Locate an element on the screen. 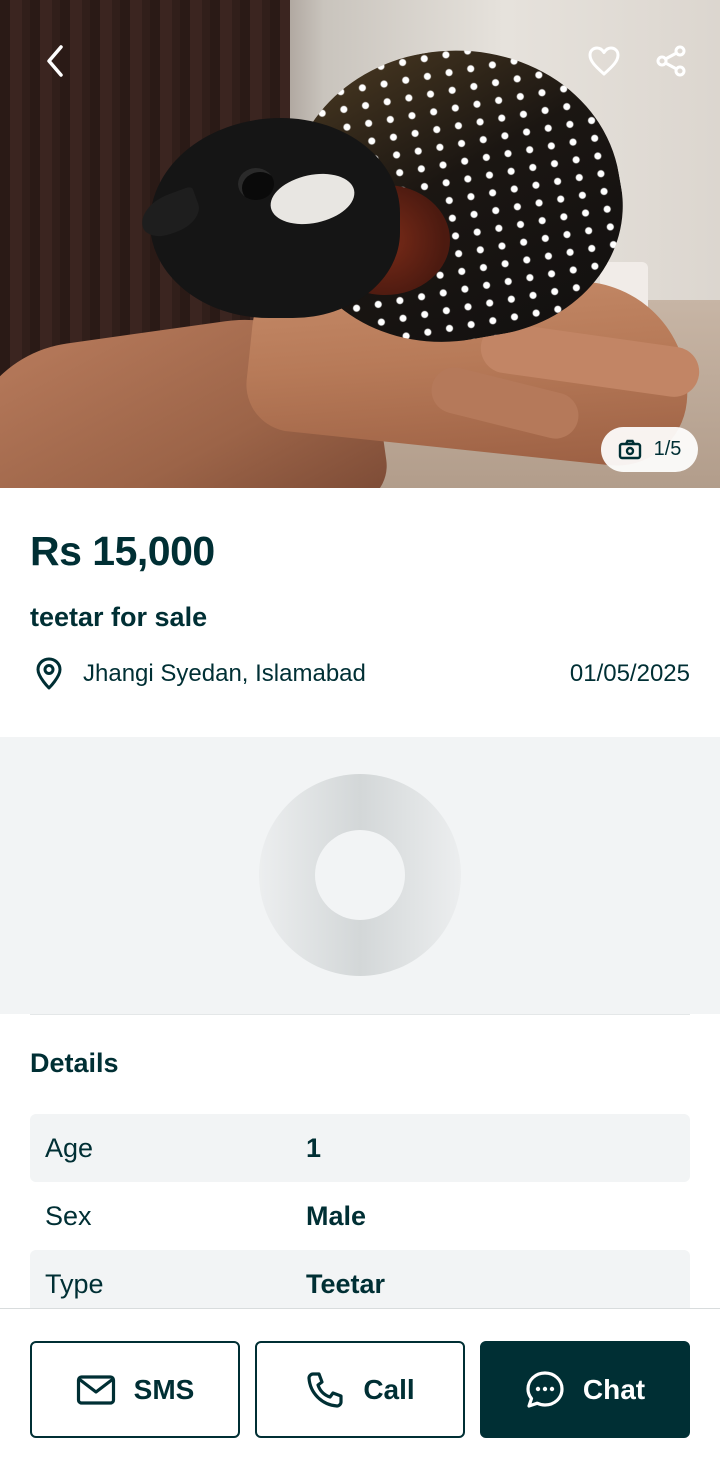  detail-value: Teetar is located at coordinates (346, 1283).